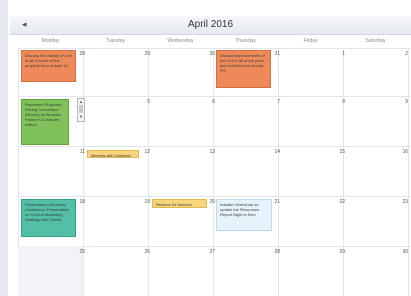 Image resolution: width=411 pixels, height=296 pixels. What do you see at coordinates (210, 252) in the screenshot?
I see `day-number: 27` at bounding box center [210, 252].